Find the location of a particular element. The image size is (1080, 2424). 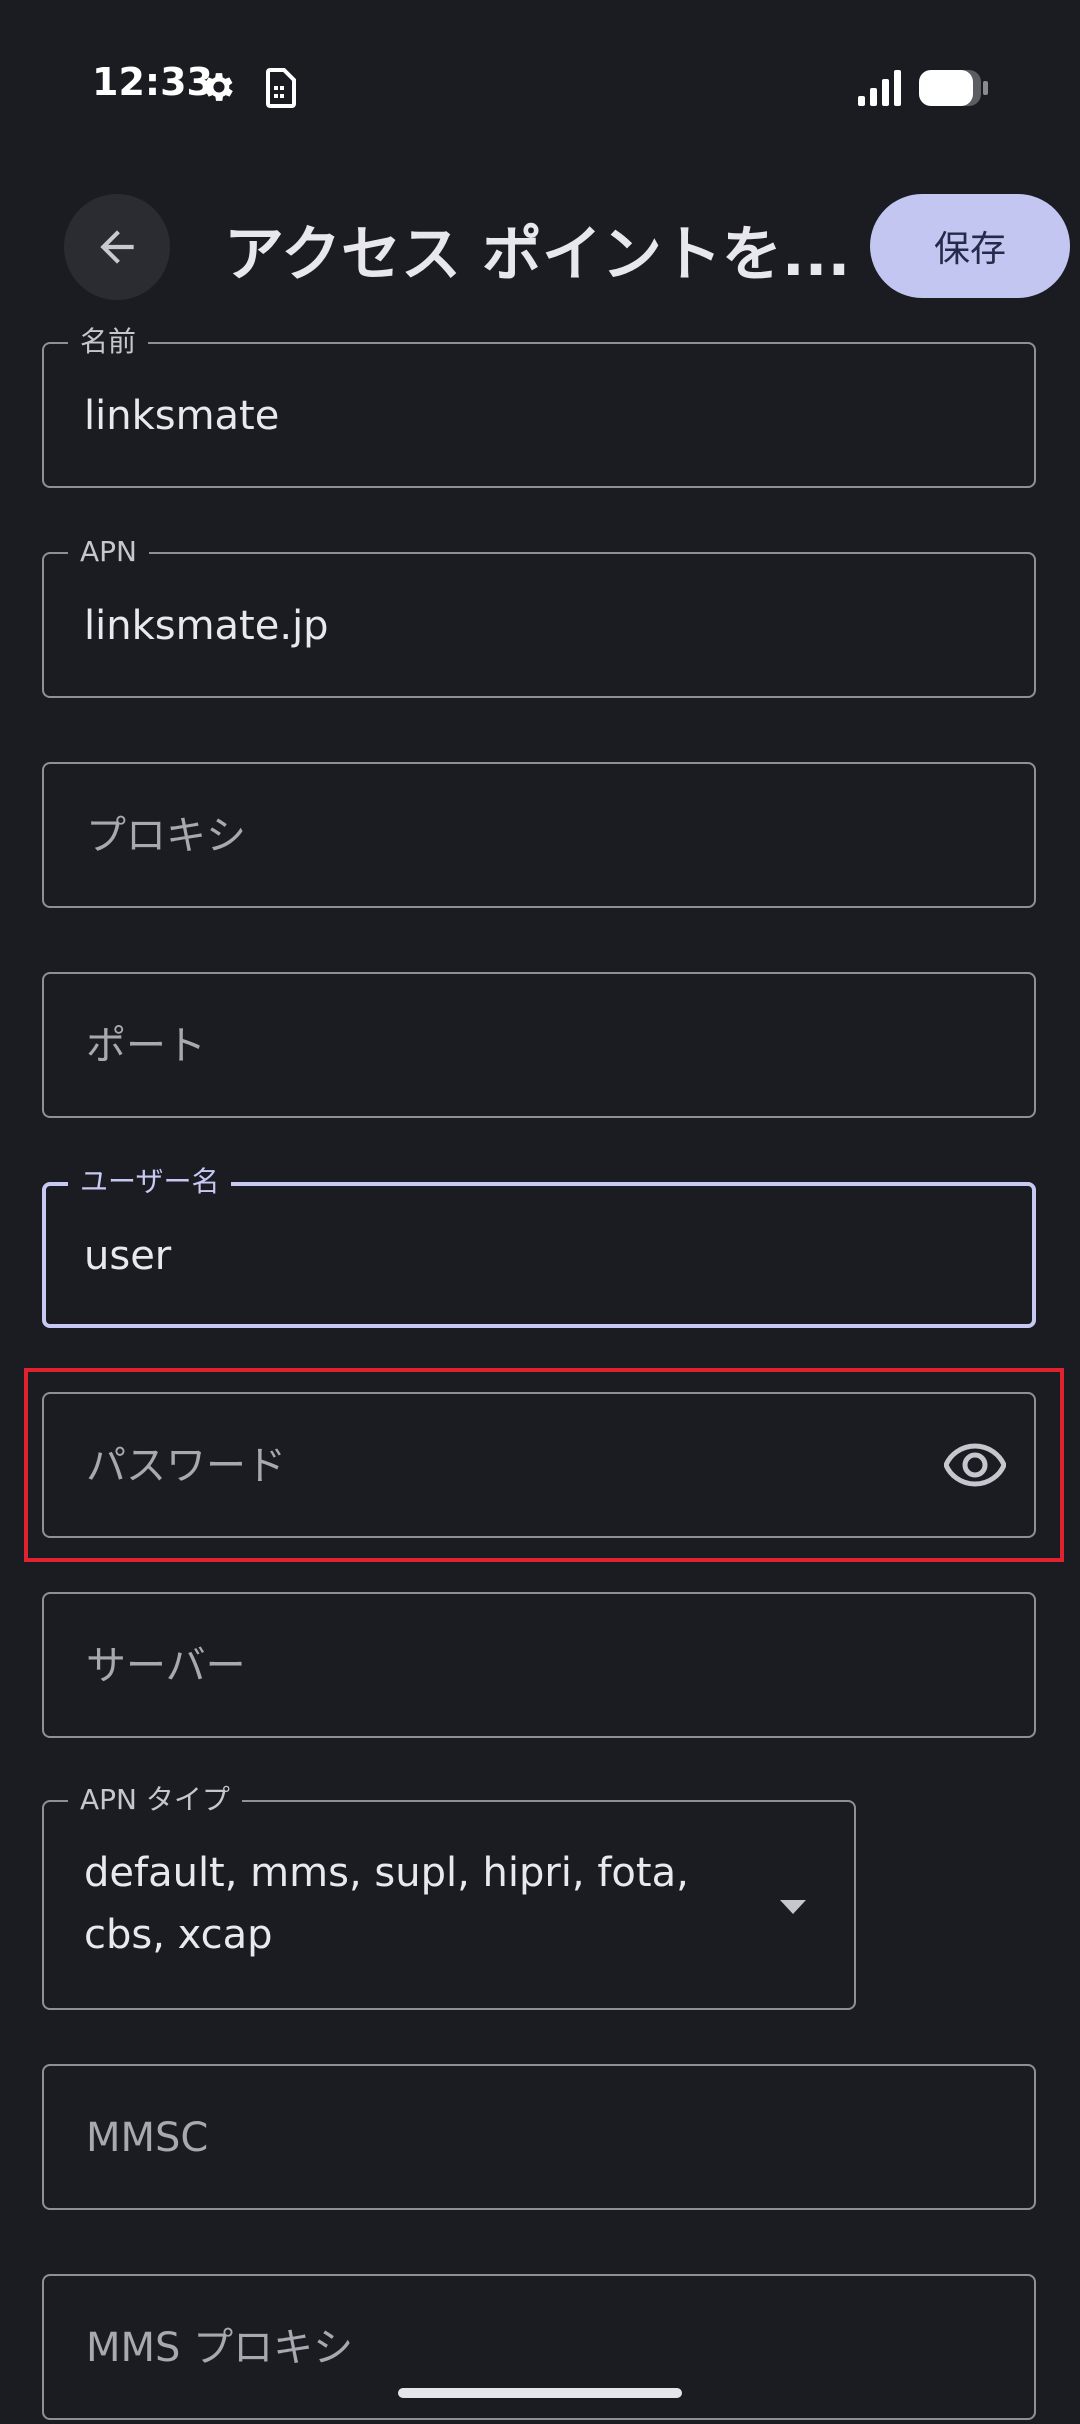

mmsc-field: MMSC is located at coordinates (539, 2137).